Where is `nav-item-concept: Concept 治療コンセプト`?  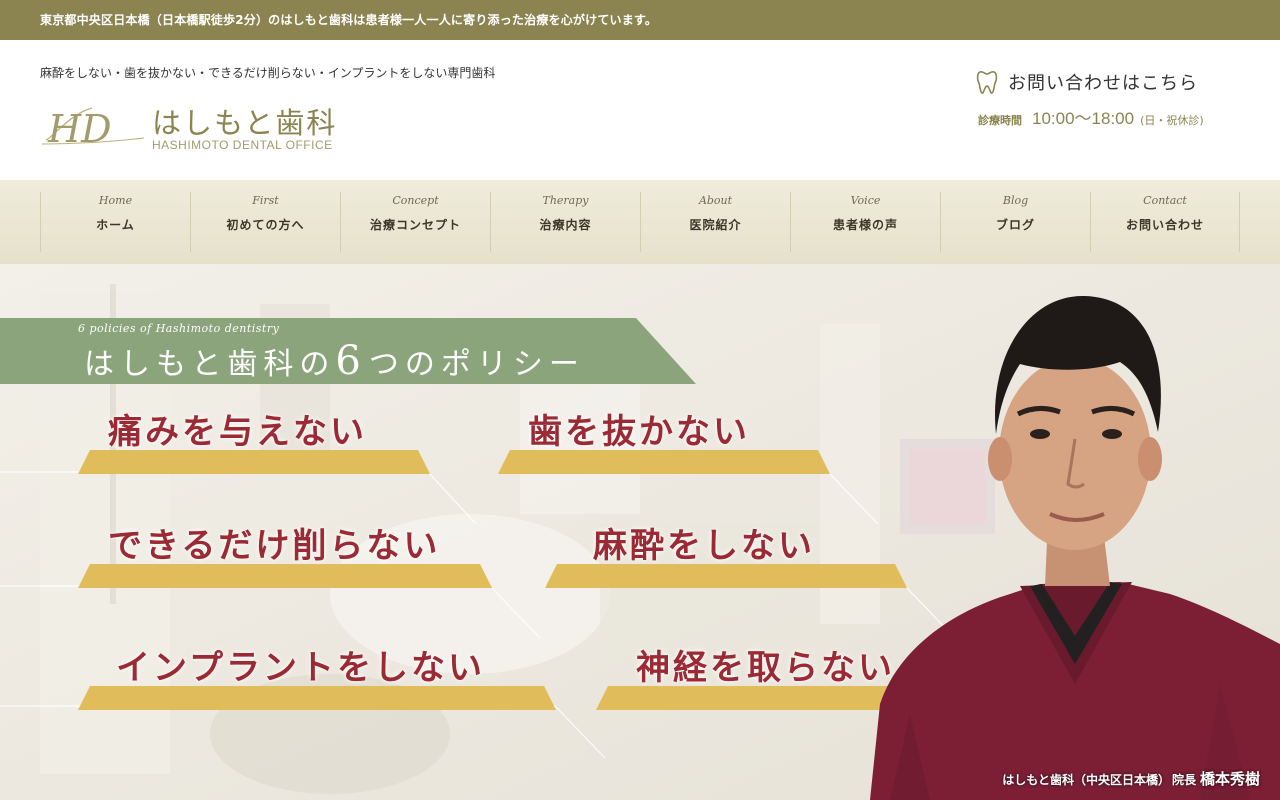 nav-item-concept: Concept 治療コンセプト is located at coordinates (415, 222).